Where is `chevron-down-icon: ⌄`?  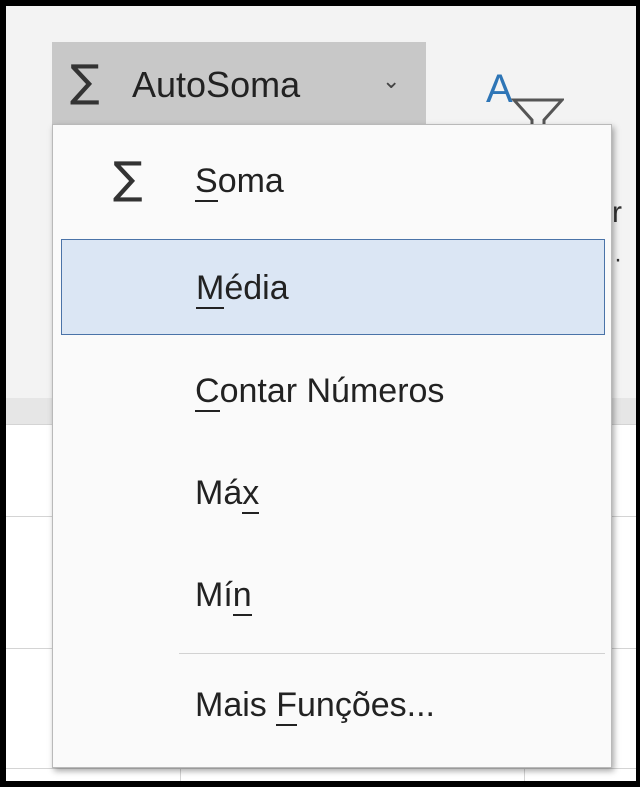
chevron-down-icon: ⌄ is located at coordinates (391, 82).